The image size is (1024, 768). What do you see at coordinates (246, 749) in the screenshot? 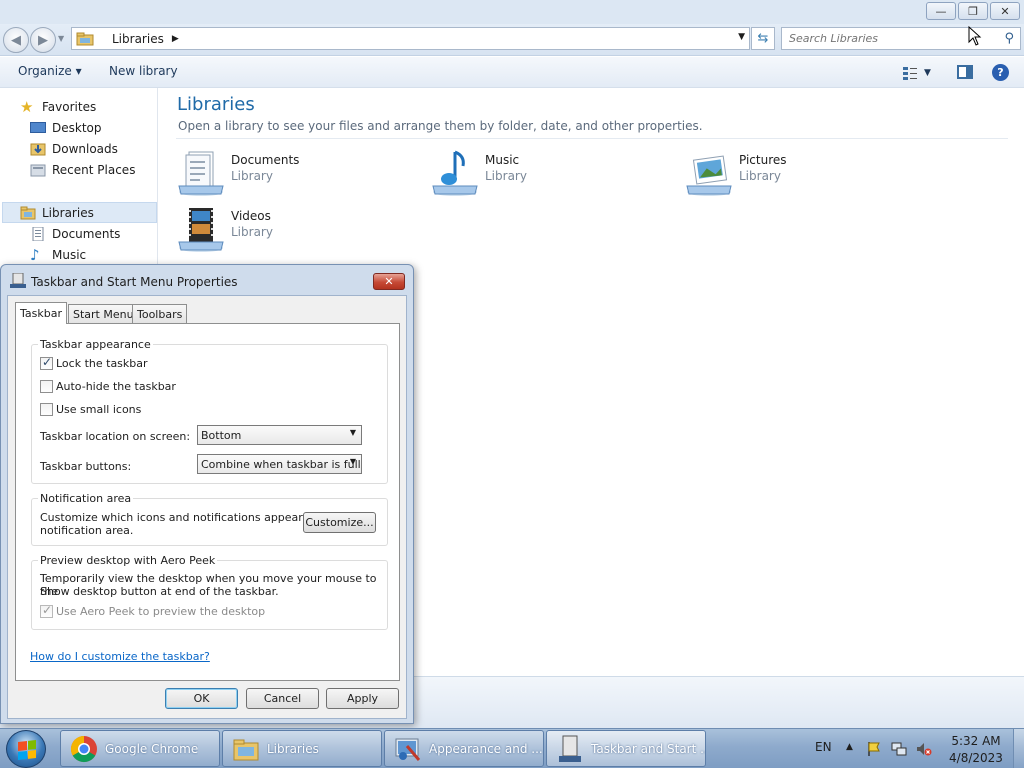
I see `libraries-folder-icon` at bounding box center [246, 749].